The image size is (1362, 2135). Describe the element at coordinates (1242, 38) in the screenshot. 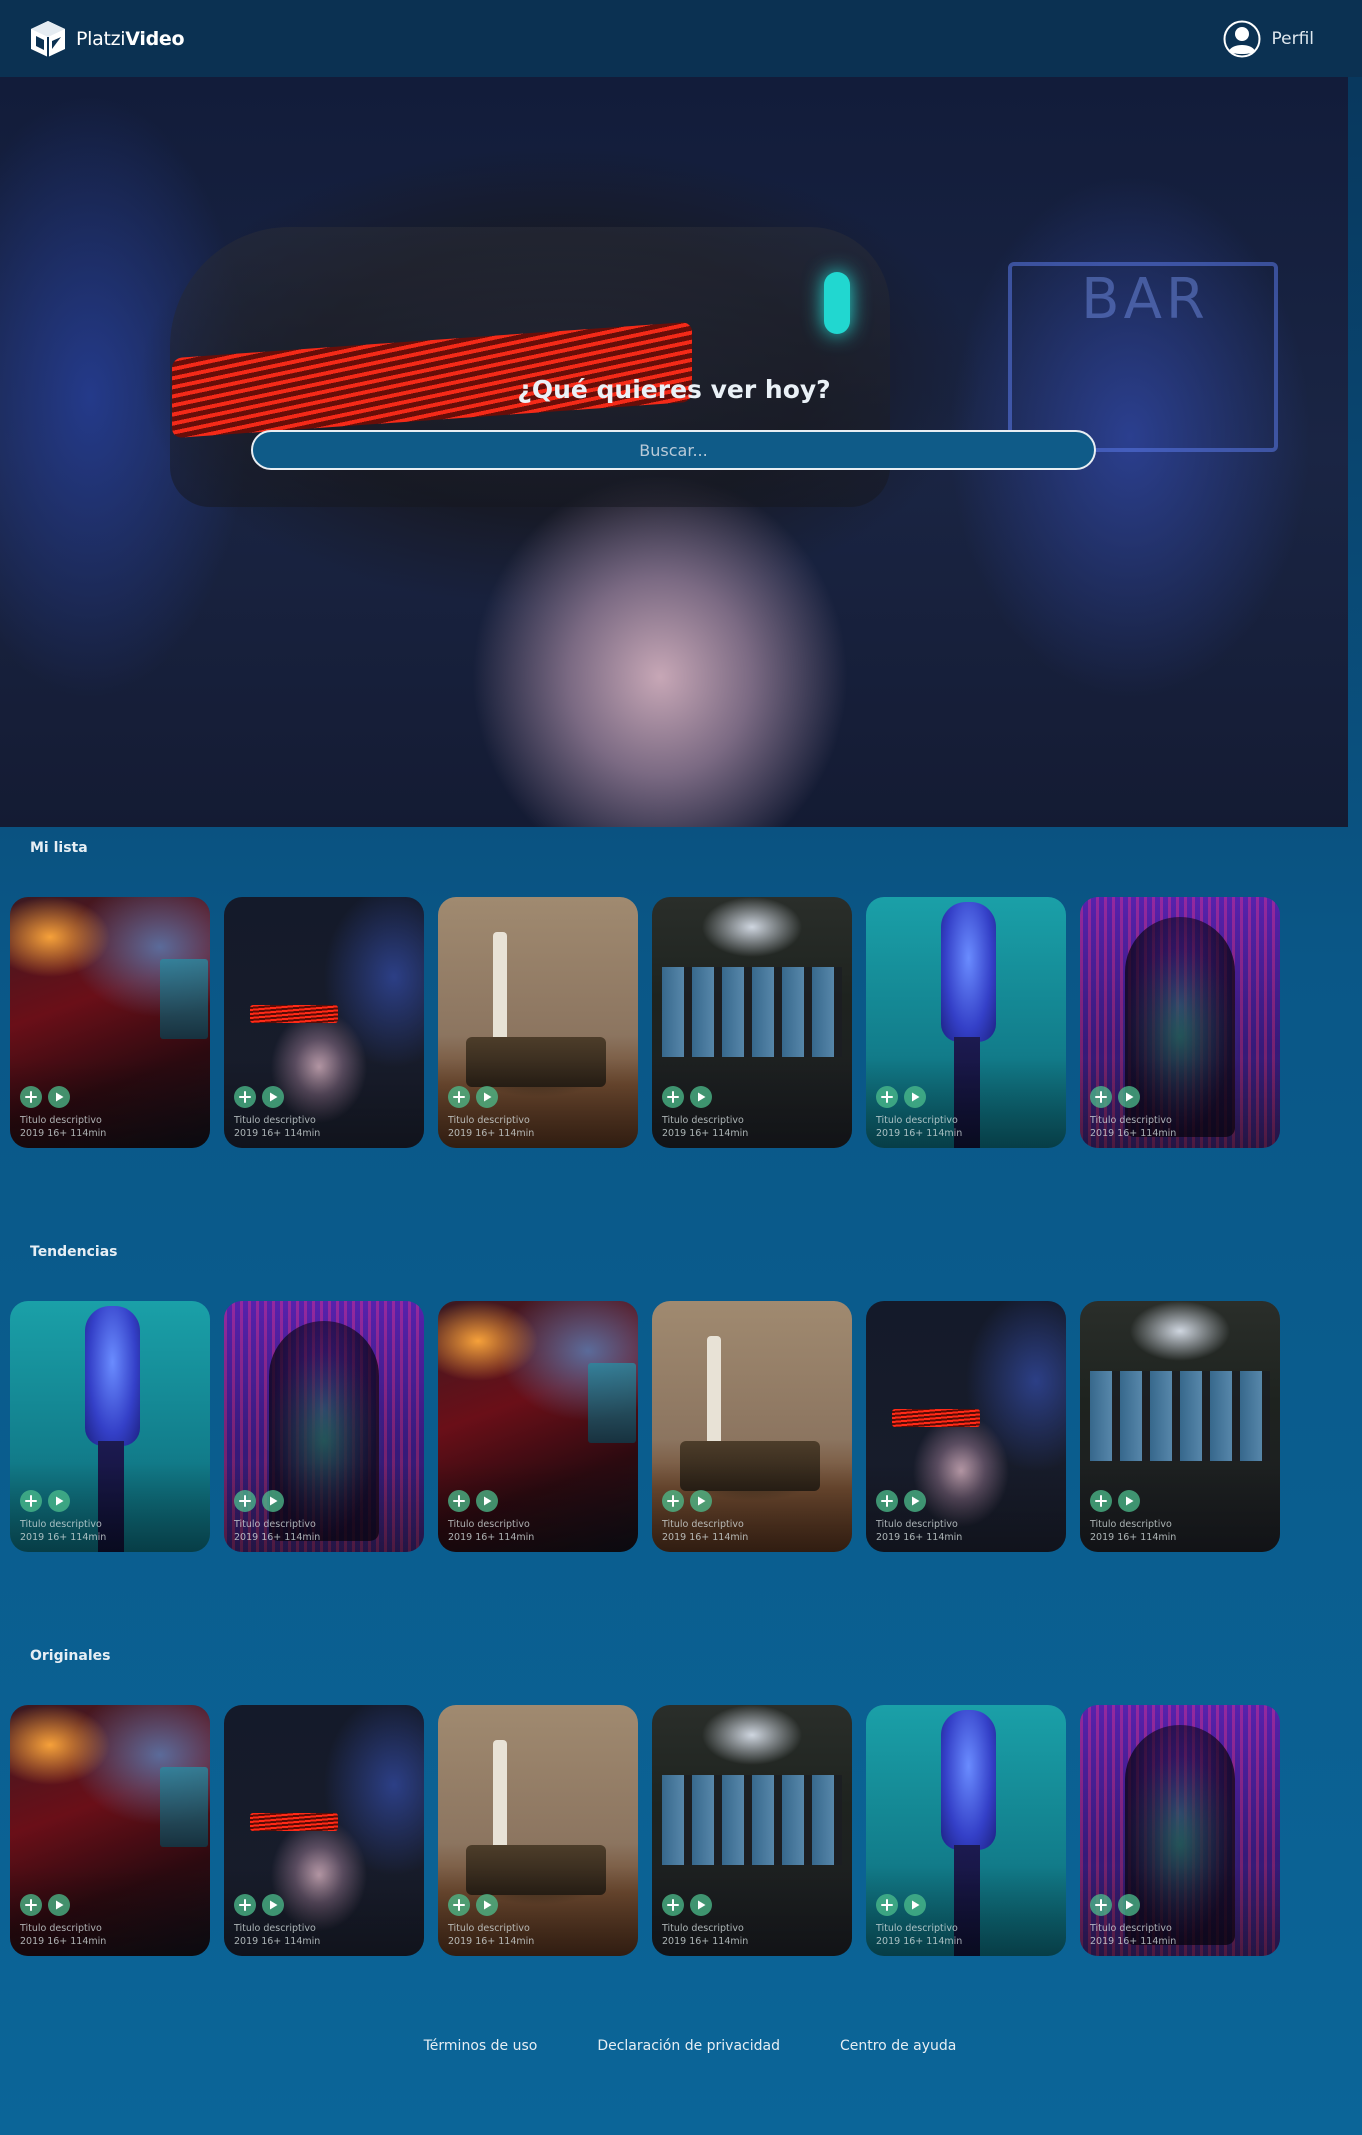

I see `user-avatar-icon` at that location.